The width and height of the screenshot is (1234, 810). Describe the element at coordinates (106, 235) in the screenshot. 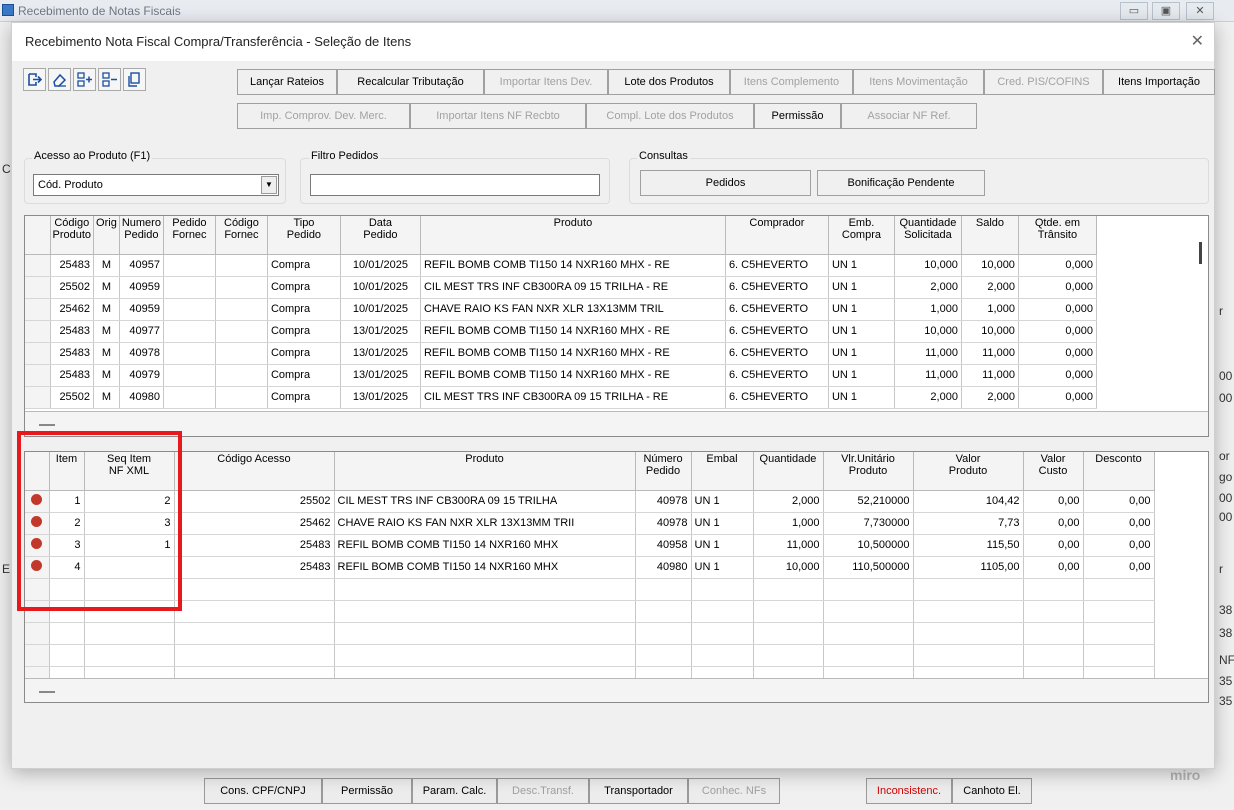

I see `column-header: Orig` at that location.